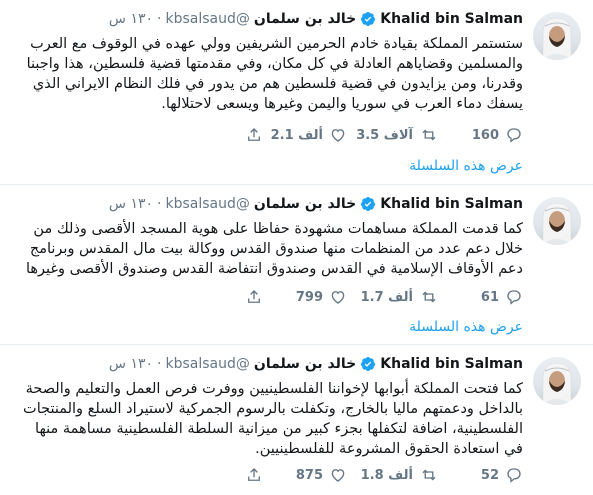  Describe the element at coordinates (296, 135) in the screenshot. I see `like-count: 2.1 ألف` at that location.